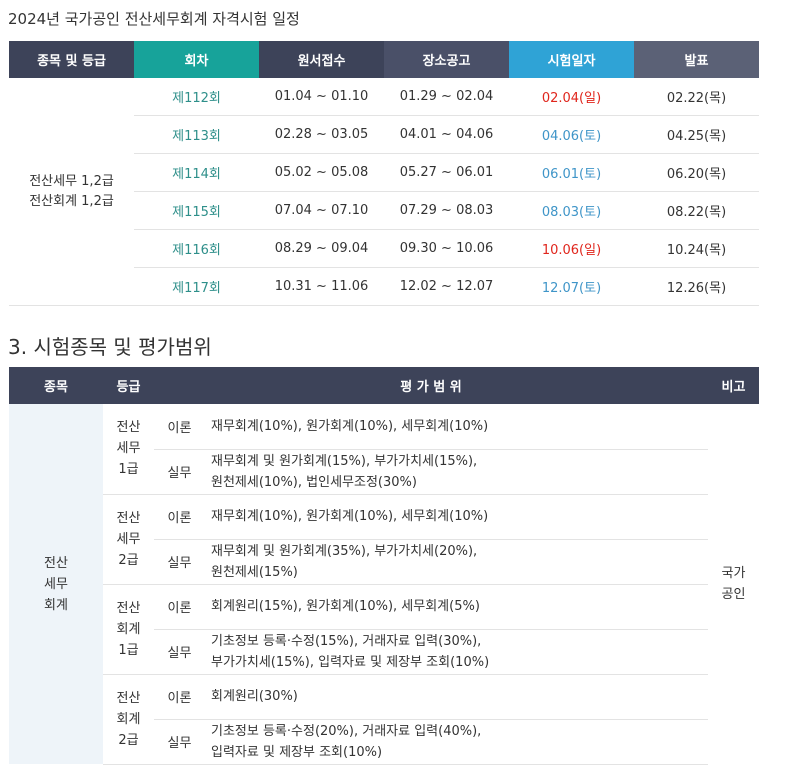  What do you see at coordinates (321, 59) in the screenshot?
I see `header-application: 원서접수` at bounding box center [321, 59].